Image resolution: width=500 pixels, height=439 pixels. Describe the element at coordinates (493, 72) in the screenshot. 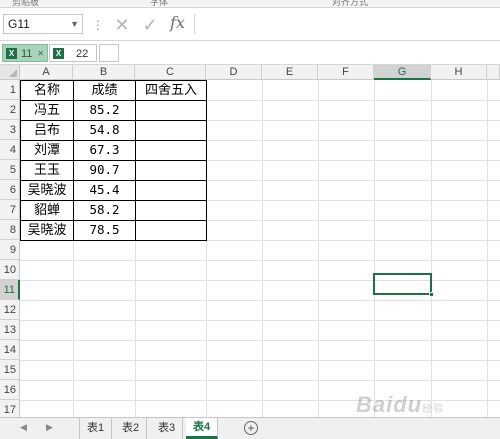

I see `column-header-i` at that location.